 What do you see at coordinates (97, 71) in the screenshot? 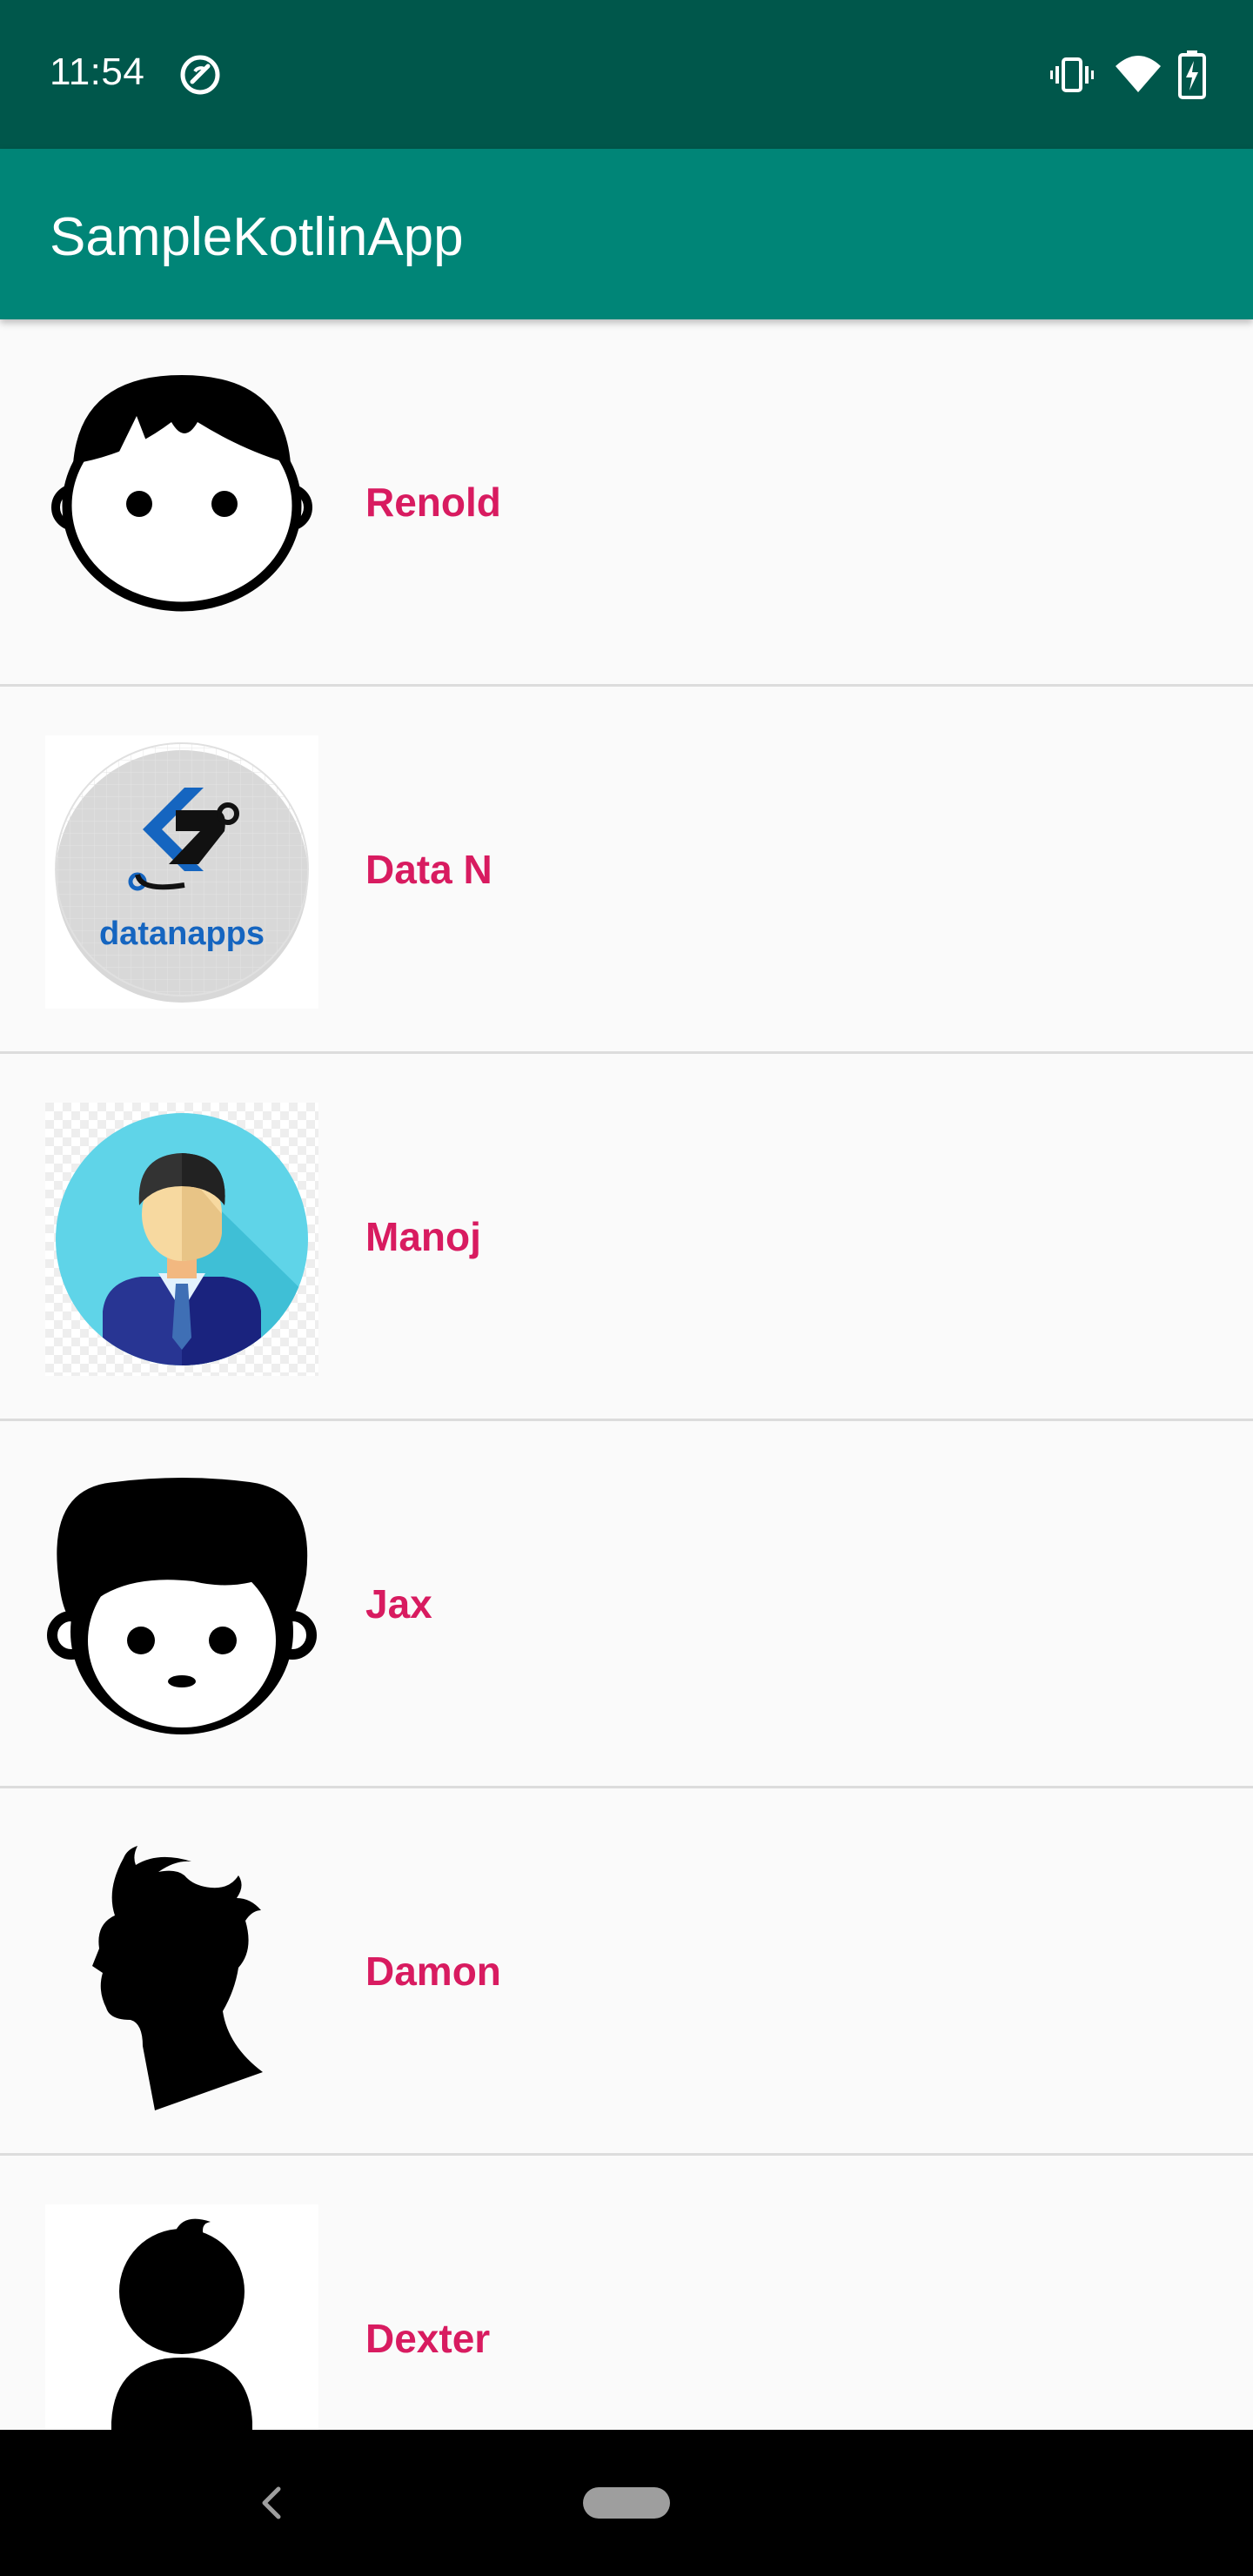
I see `status-time: 11:54` at bounding box center [97, 71].